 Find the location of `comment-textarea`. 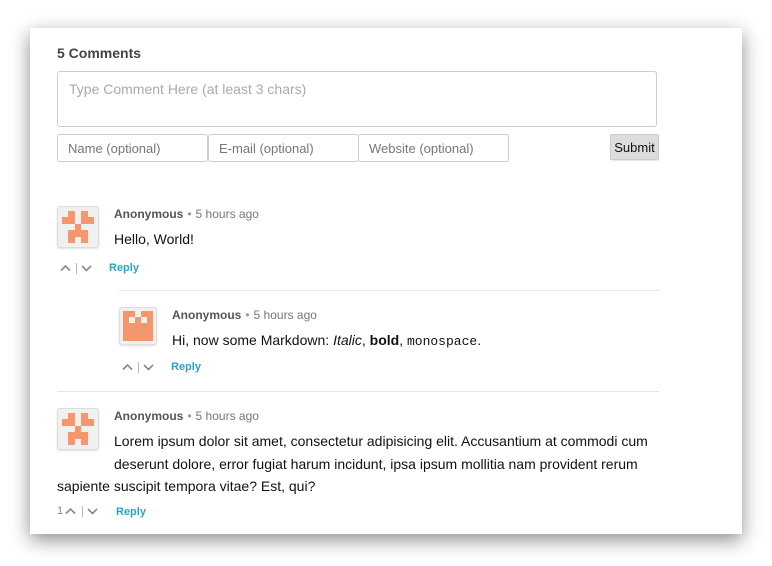

comment-textarea is located at coordinates (357, 99).